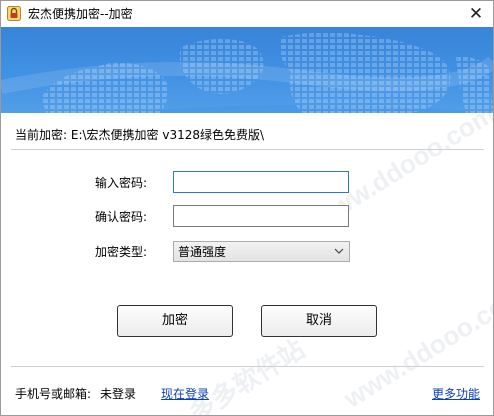 The image size is (494, 416). Describe the element at coordinates (120, 252) in the screenshot. I see `encryption-type-label: 加密类型:` at that location.